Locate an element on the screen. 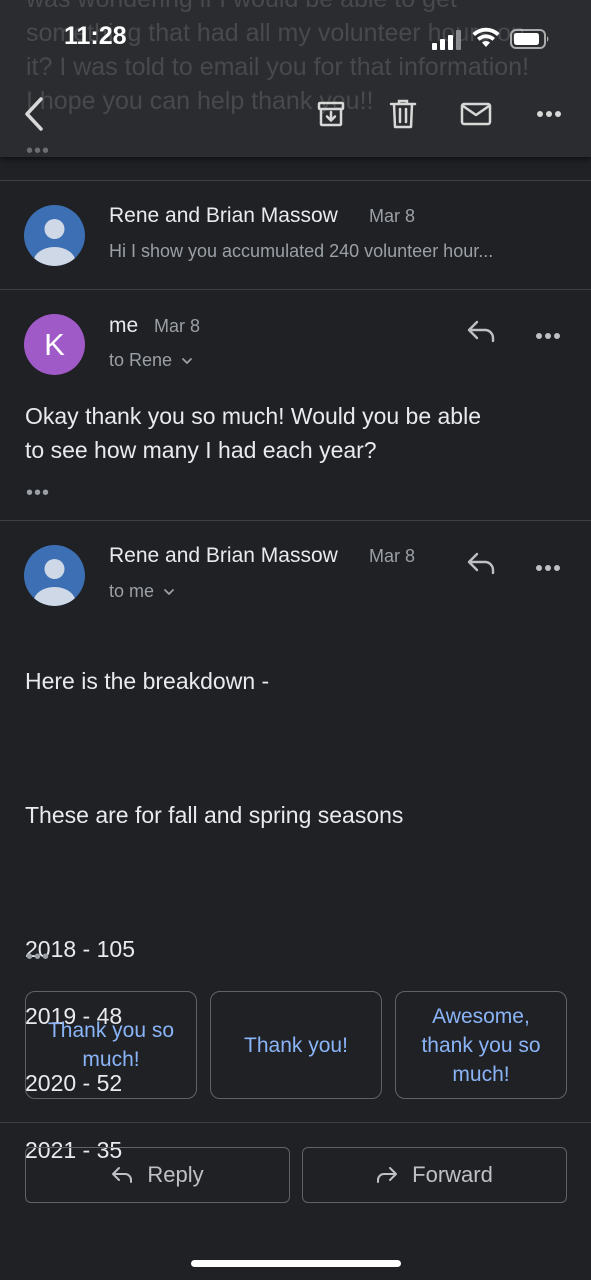 Image resolution: width=591 pixels, height=1280 pixels. back-button is located at coordinates (34, 114).